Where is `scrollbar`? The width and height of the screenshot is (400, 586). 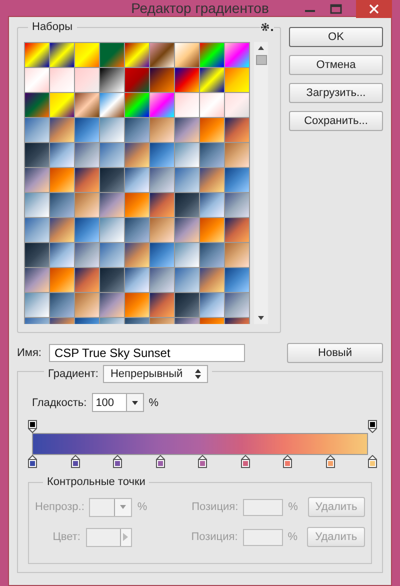 scrollbar is located at coordinates (261, 183).